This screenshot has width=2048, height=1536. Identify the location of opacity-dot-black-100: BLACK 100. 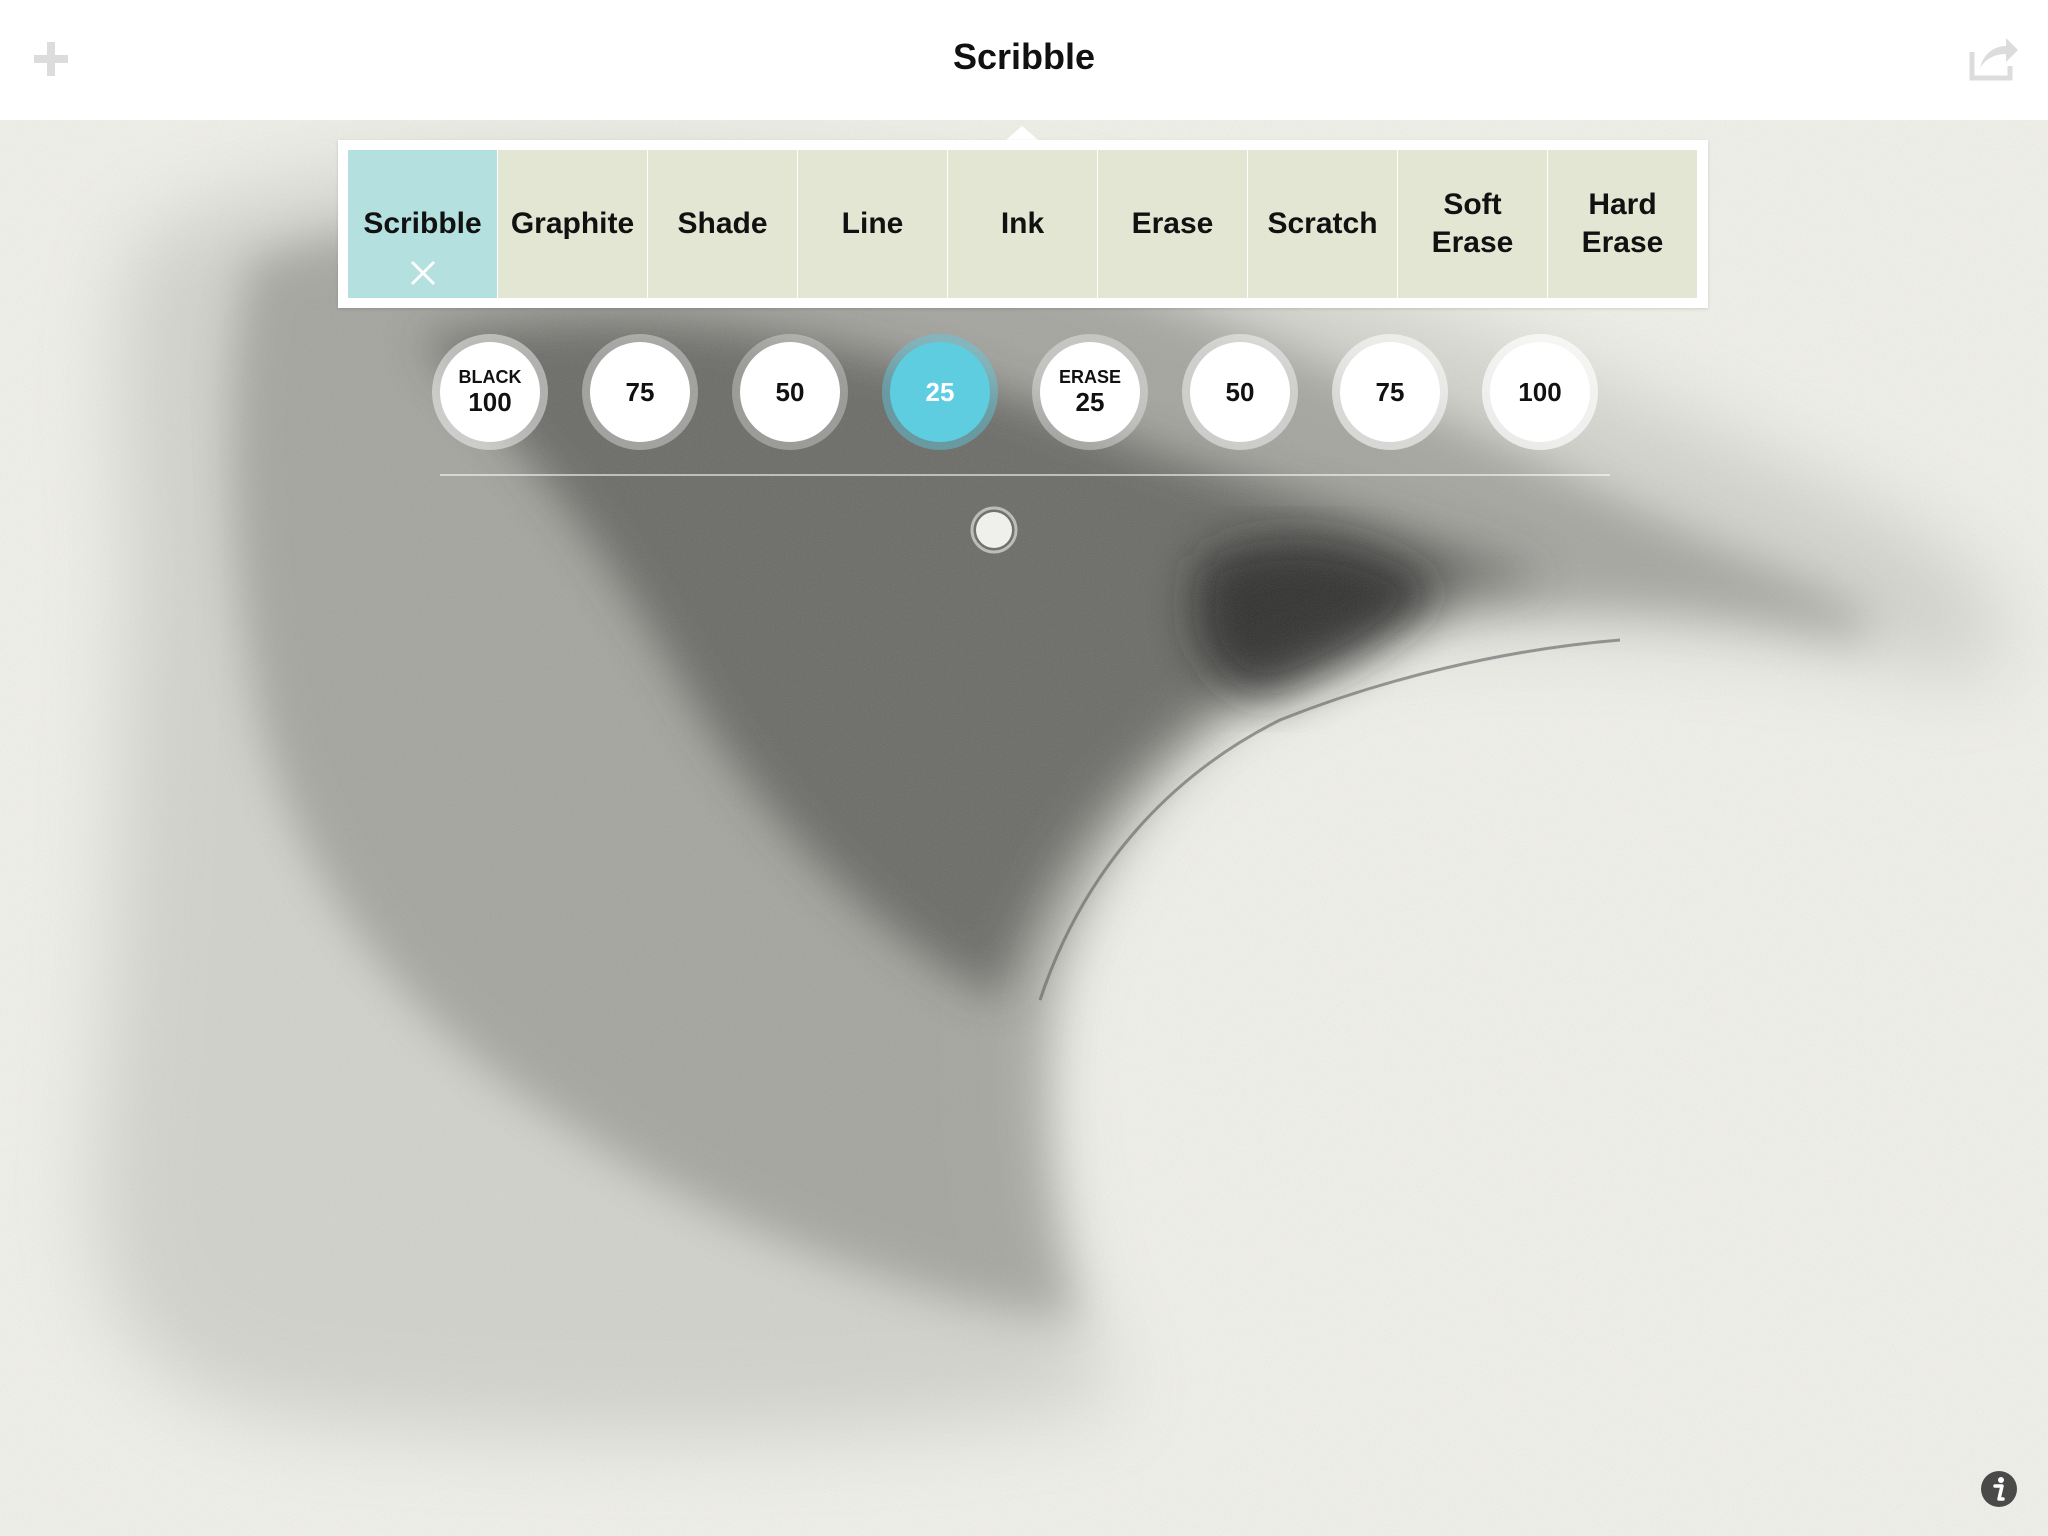
(490, 392).